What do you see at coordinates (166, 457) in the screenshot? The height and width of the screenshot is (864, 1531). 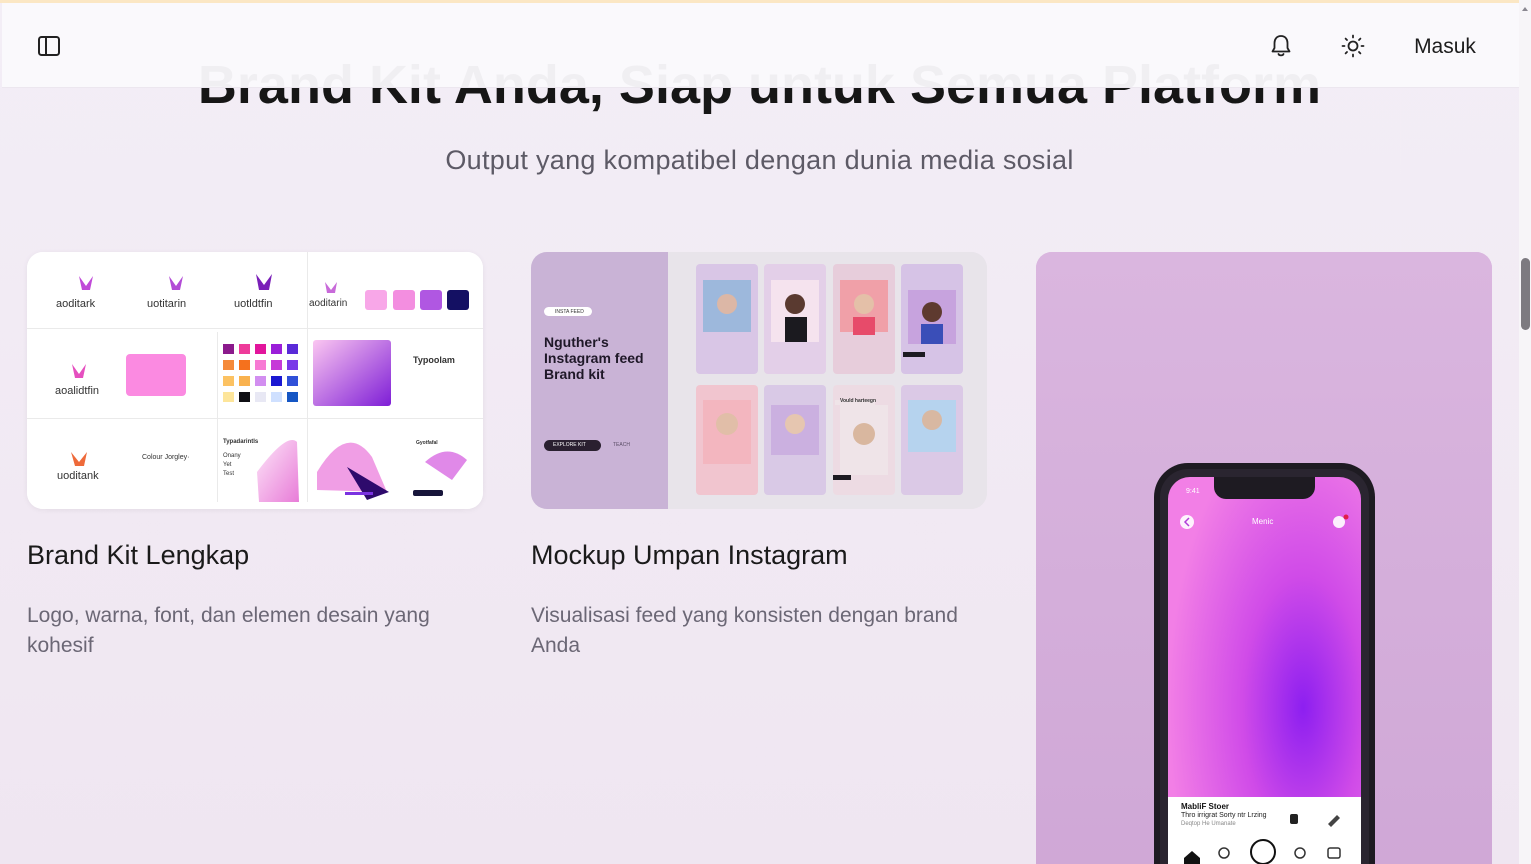 I see `colour-caption: Colour Jorgley·` at bounding box center [166, 457].